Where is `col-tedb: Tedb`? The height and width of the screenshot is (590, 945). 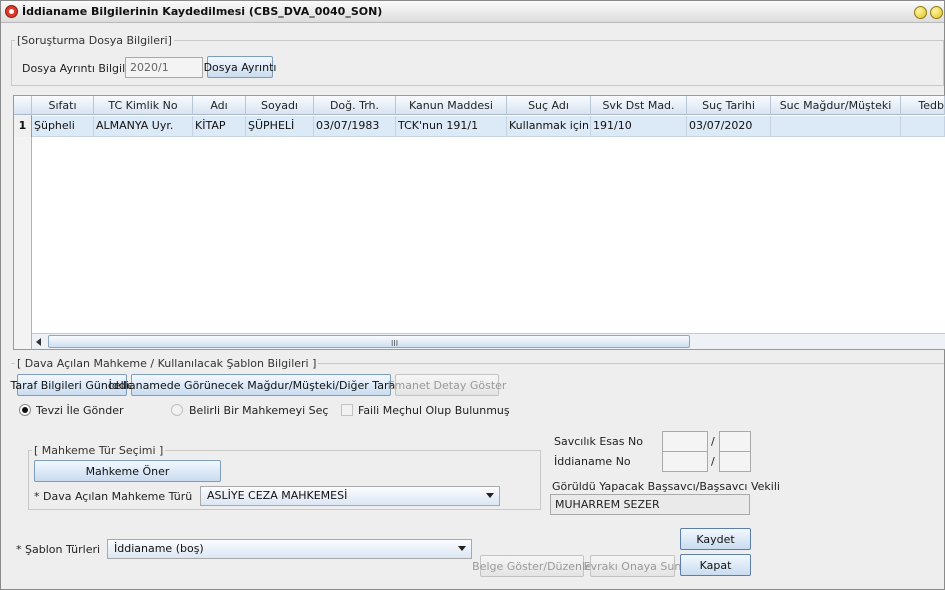
col-tedb: Tedb is located at coordinates (923, 105).